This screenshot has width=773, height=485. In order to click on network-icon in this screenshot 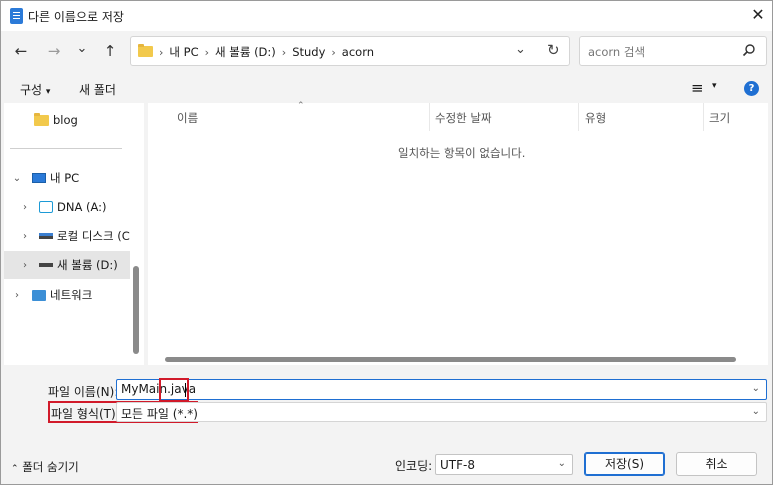, I will do `click(39, 295)`.